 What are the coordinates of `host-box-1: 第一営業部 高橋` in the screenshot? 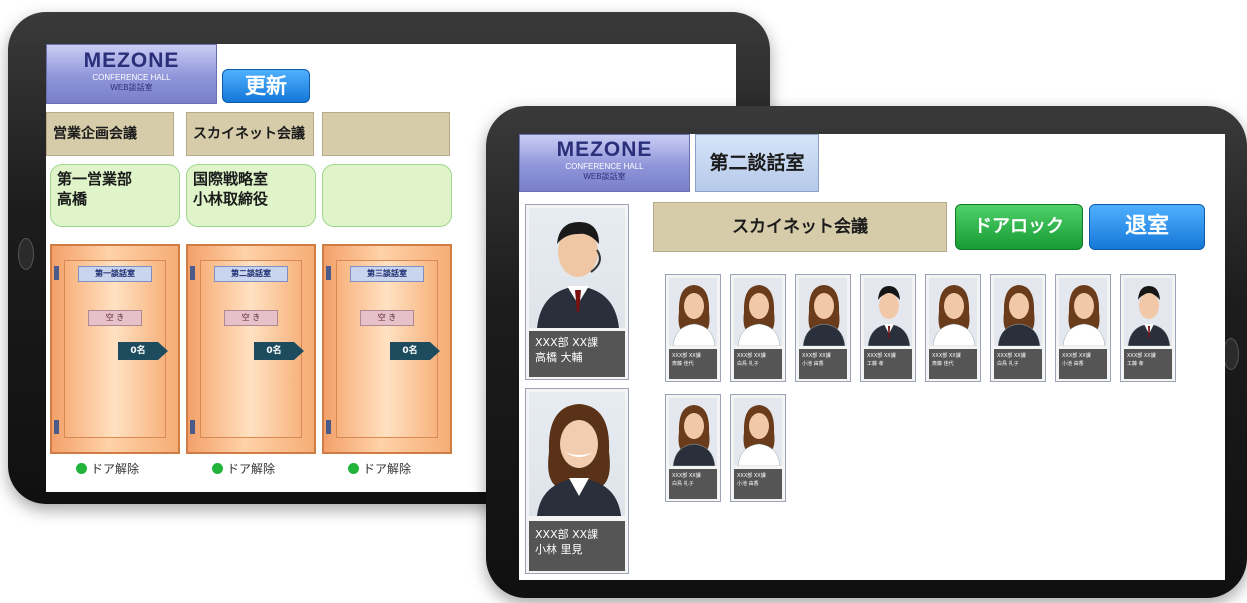 It's located at (115, 195).